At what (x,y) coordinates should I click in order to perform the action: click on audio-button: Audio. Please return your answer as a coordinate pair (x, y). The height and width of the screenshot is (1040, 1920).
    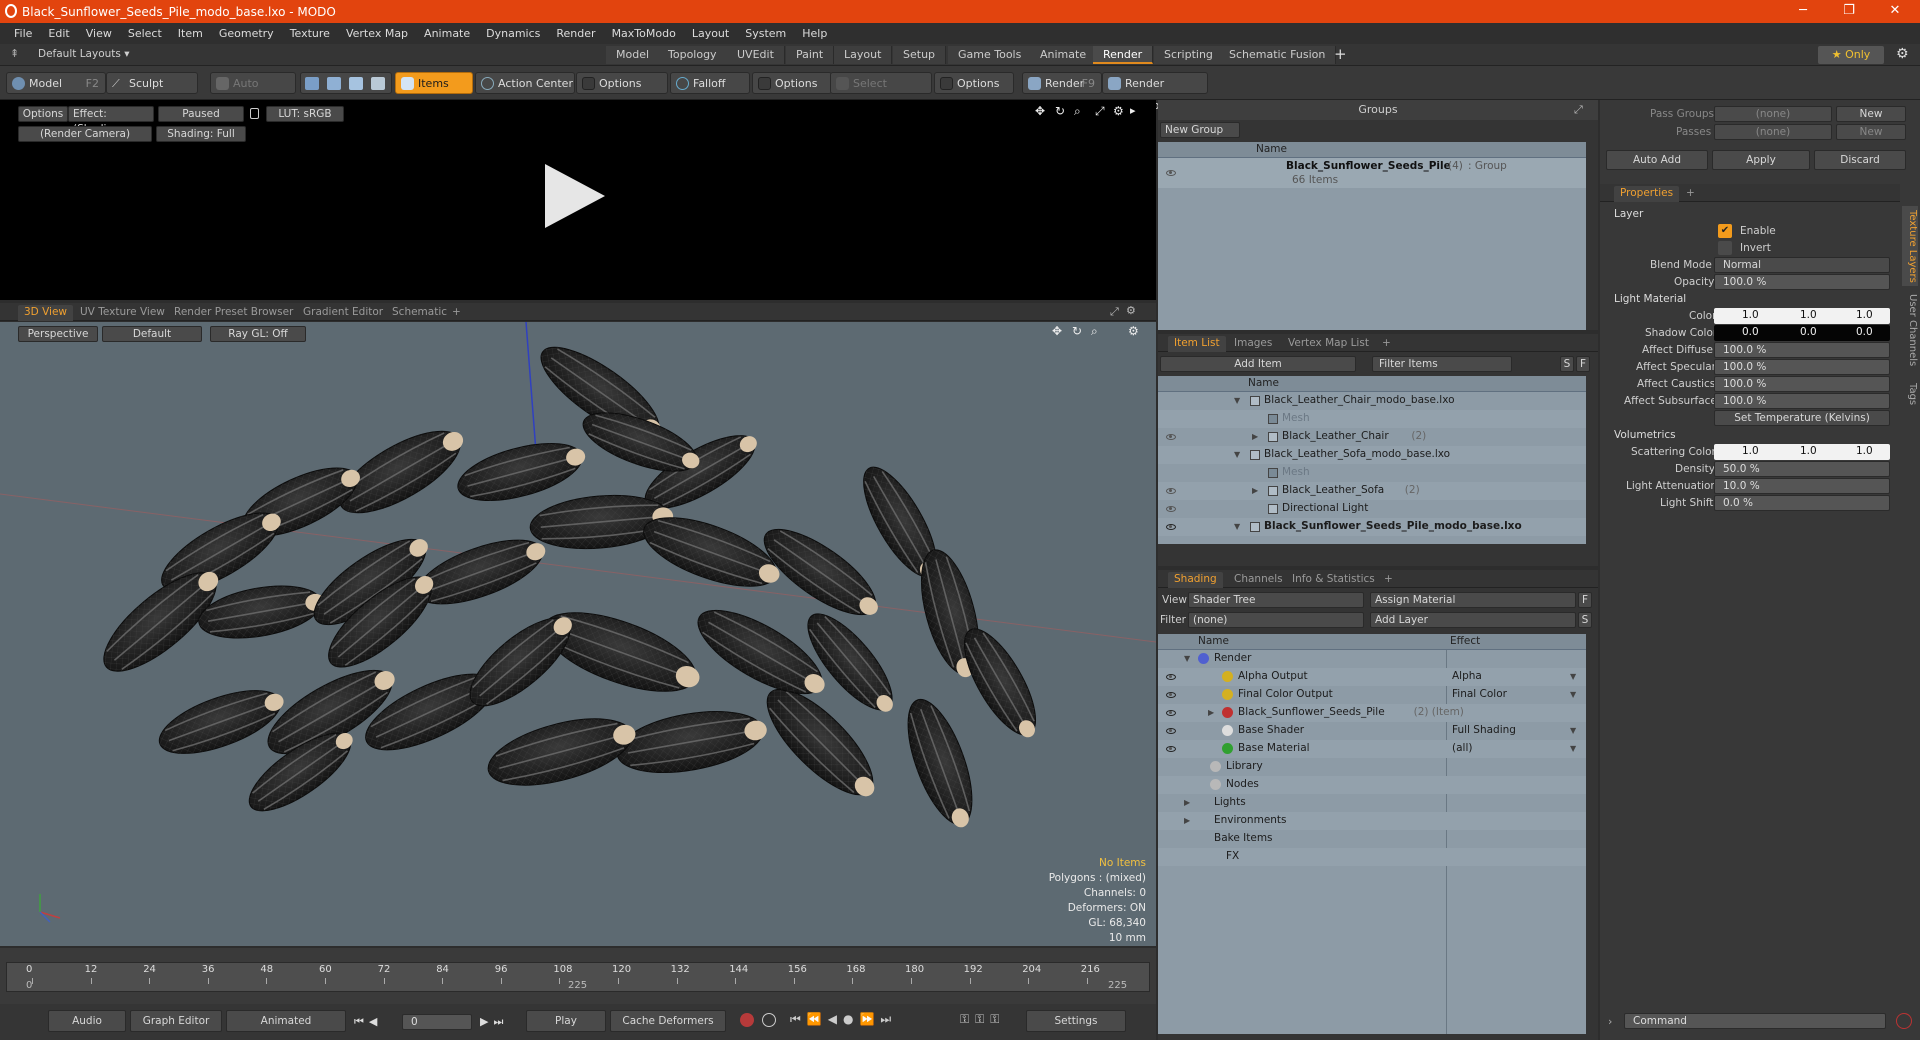
    Looking at the image, I should click on (87, 1021).